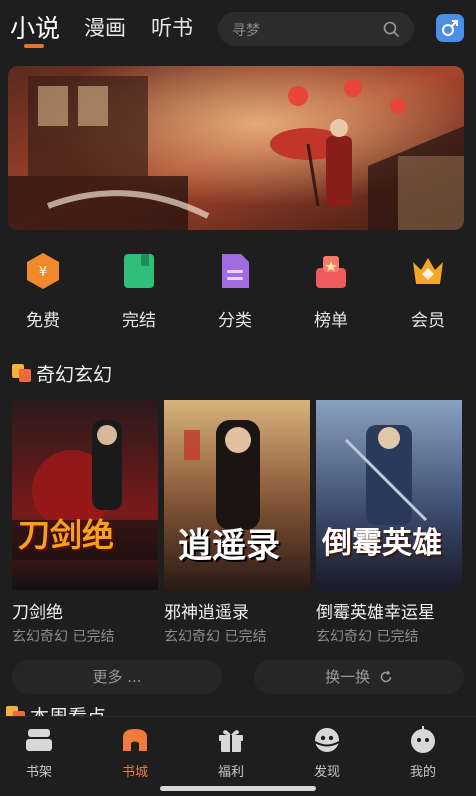 The image size is (476, 796). I want to click on category-row: ¥ 免费 完结 分类 榜单 会员, so click(238, 291).